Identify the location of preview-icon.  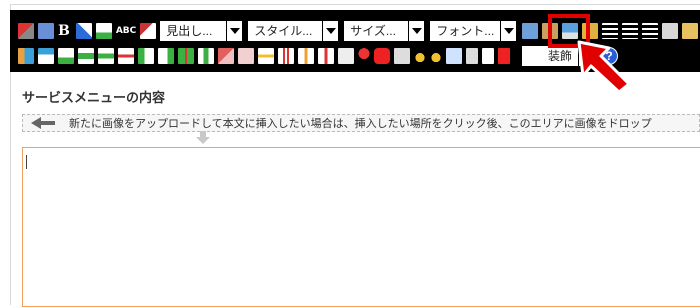
(454, 56).